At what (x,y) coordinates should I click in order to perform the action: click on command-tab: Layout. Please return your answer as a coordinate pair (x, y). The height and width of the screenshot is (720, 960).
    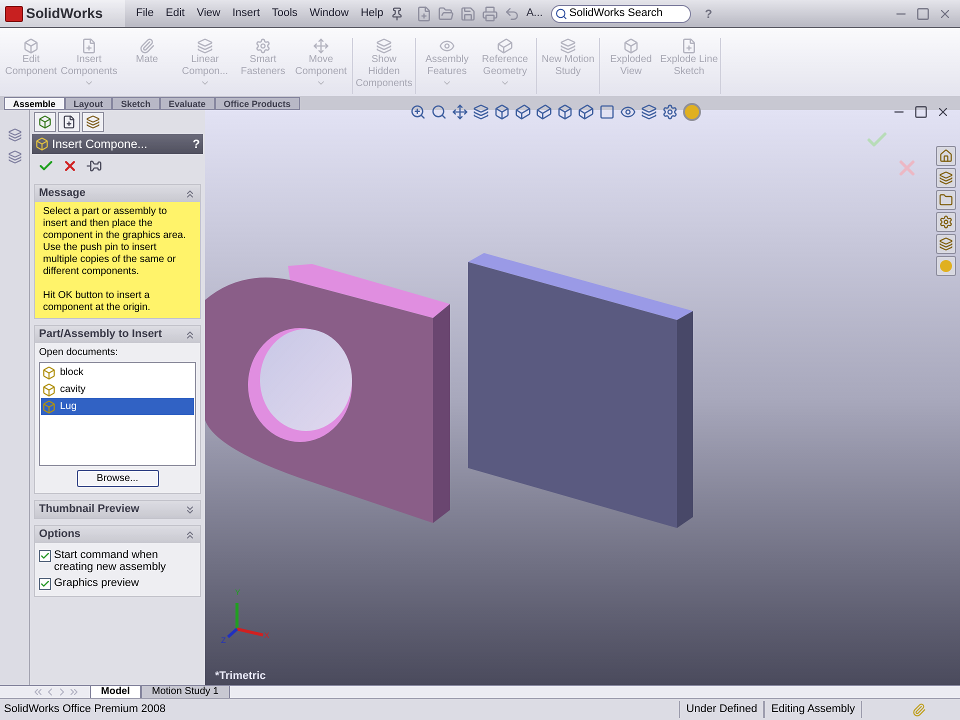
    Looking at the image, I should click on (88, 103).